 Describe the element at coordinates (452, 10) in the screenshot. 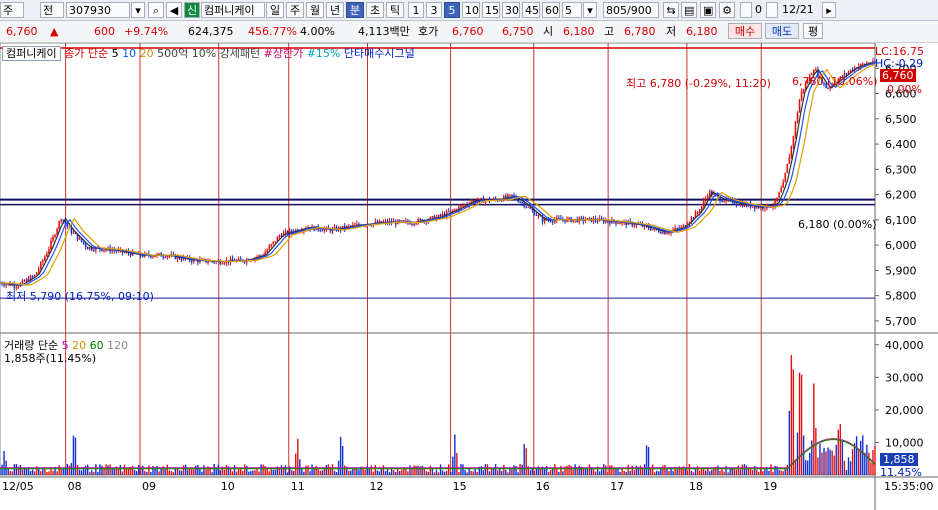

I see `interval-5: 5` at that location.